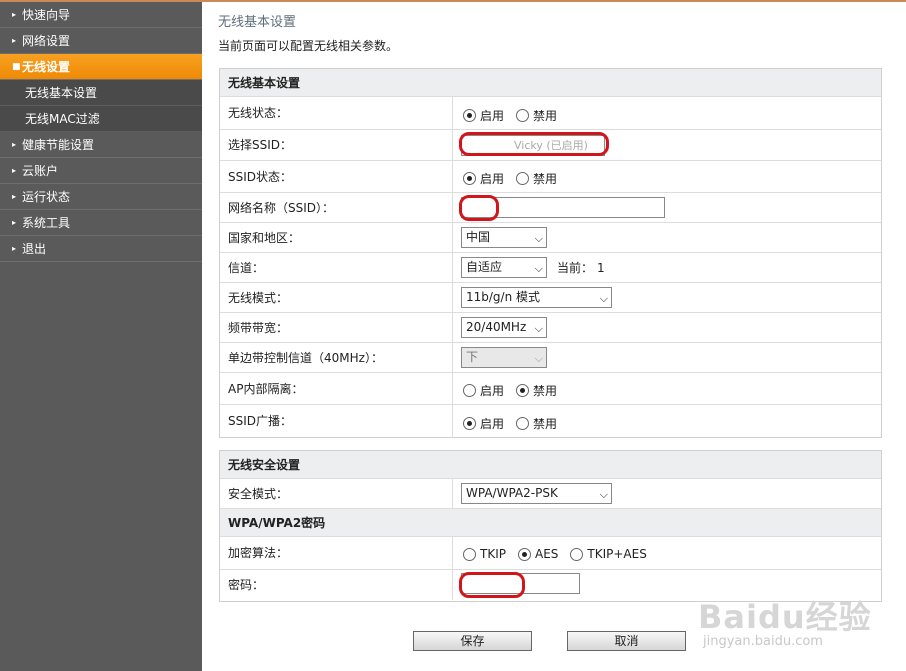 This screenshot has width=906, height=671. What do you see at coordinates (550, 268) in the screenshot?
I see `row-channel: 信道： 自适应 ⌵ 当前： 1` at bounding box center [550, 268].